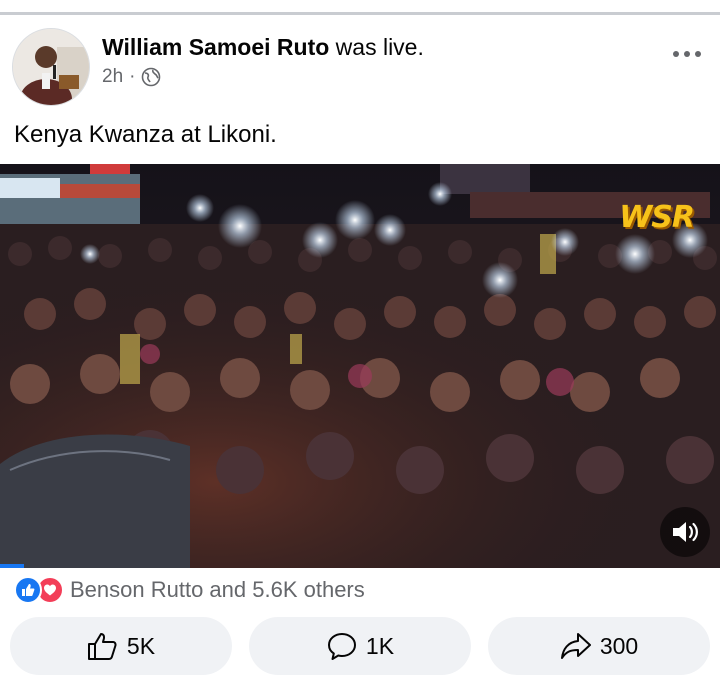 Image resolution: width=720 pixels, height=684 pixels. I want to click on speaker-icon, so click(685, 532).